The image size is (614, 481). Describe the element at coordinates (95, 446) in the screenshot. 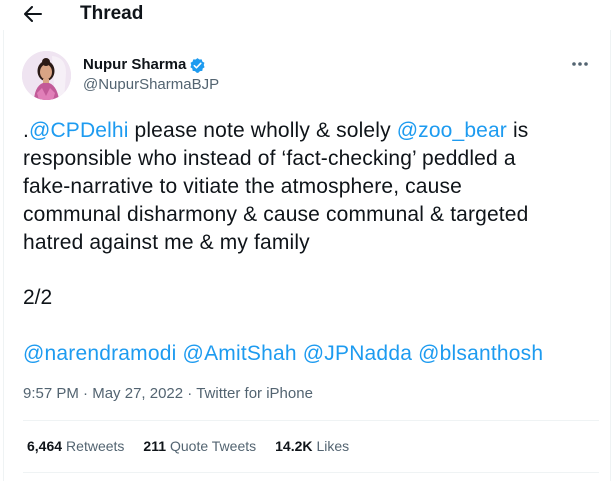

I see `retweets-label: Retweets` at that location.